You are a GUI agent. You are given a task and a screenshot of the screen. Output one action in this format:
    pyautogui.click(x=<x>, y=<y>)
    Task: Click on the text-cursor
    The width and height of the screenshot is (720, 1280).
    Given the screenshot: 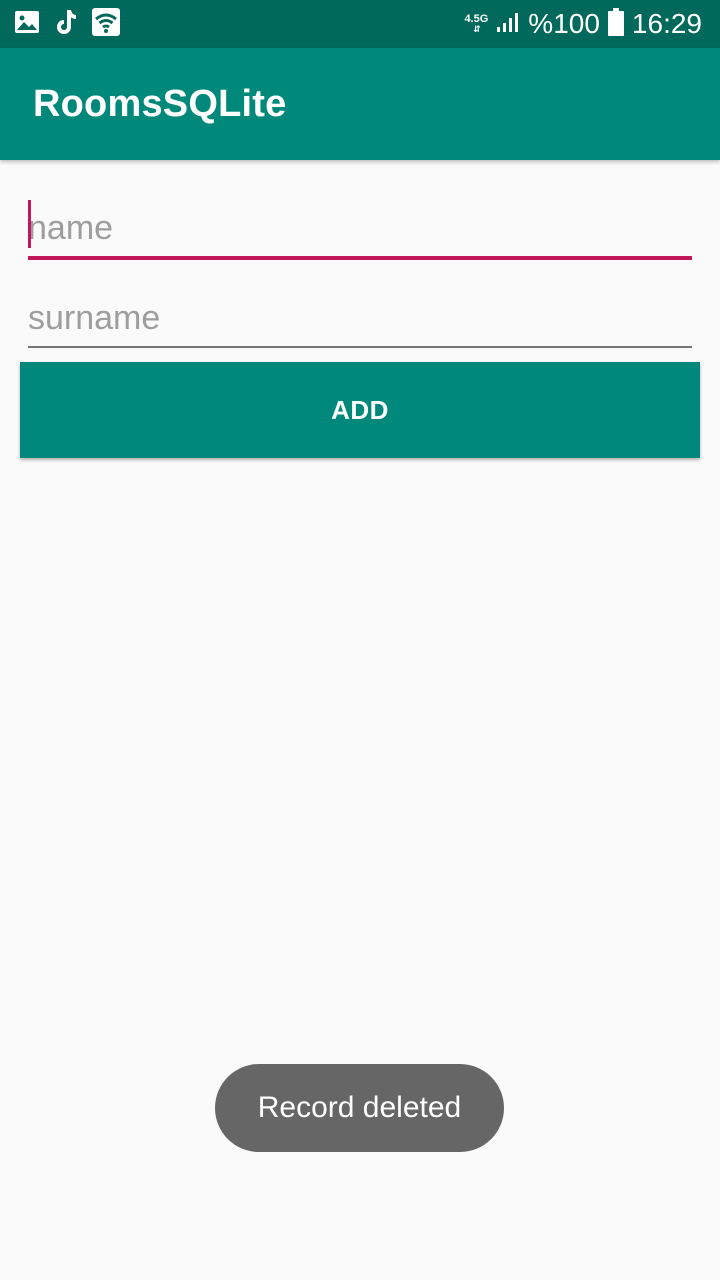 What is the action you would take?
    pyautogui.click(x=29, y=224)
    